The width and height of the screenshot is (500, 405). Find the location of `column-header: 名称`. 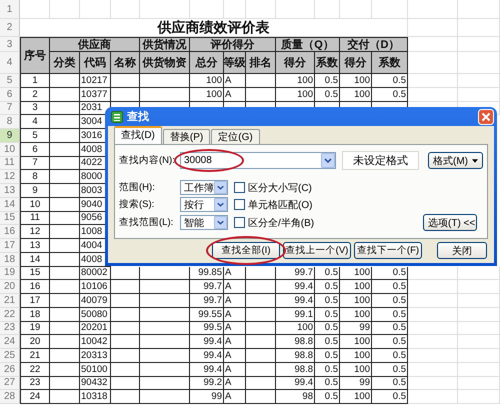

column-header: 名称 is located at coordinates (125, 63).